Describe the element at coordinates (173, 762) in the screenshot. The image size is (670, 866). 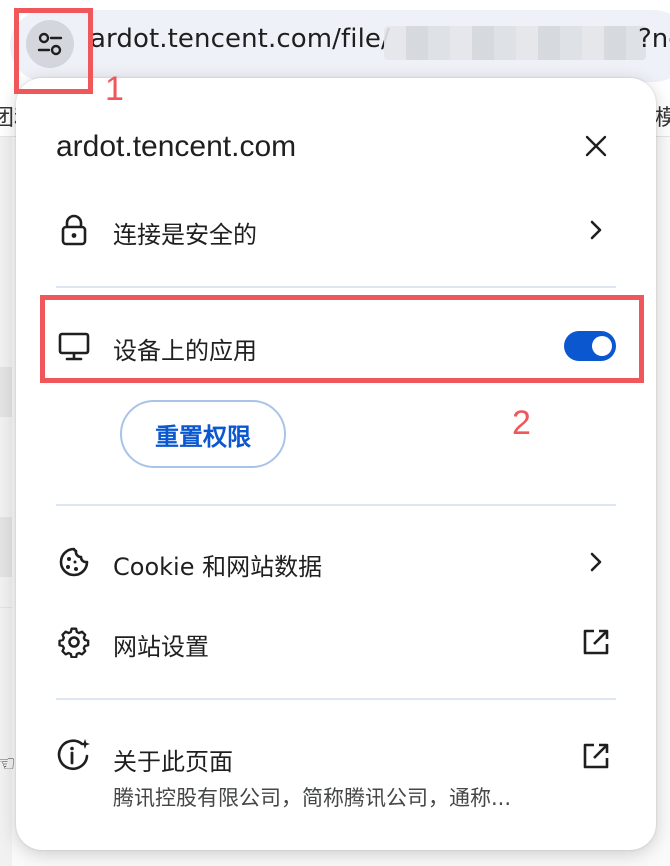
I see `about-page-label: 关于此页面` at that location.